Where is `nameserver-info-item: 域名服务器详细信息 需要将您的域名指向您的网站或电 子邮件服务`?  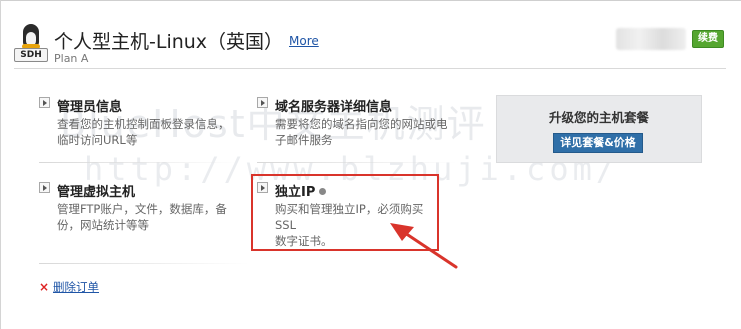 nameserver-info-item: 域名服务器详细信息 需要将您的域名指向您的网站或电 子邮件服务 is located at coordinates (362, 126).